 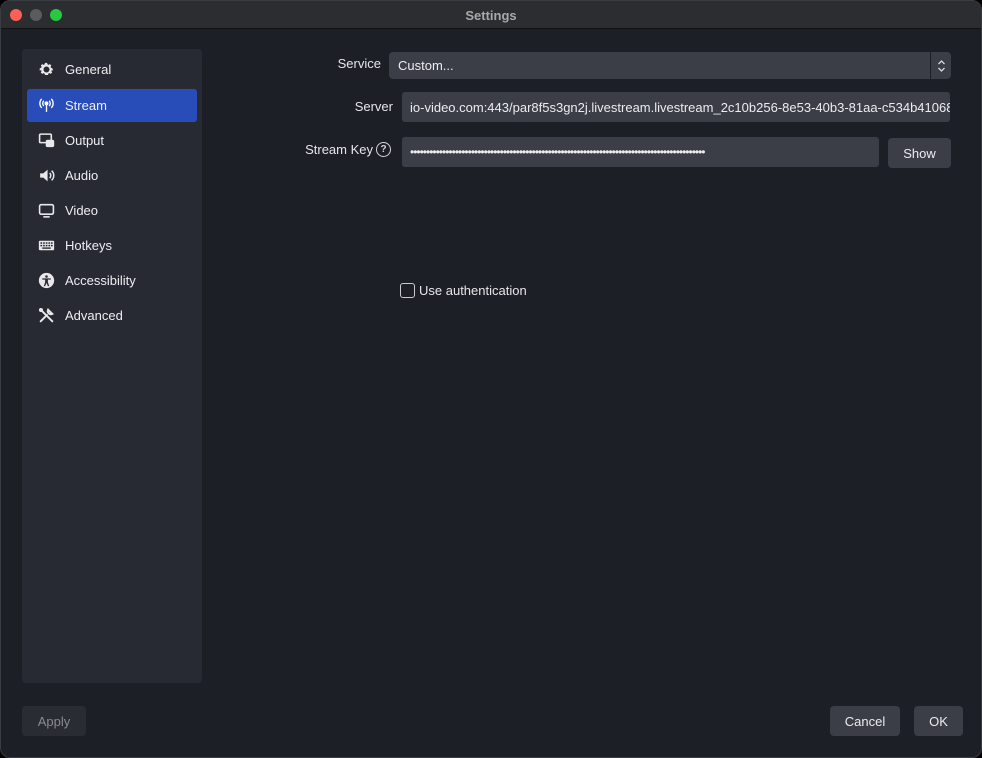 I want to click on show-key-button: Show, so click(x=919, y=153).